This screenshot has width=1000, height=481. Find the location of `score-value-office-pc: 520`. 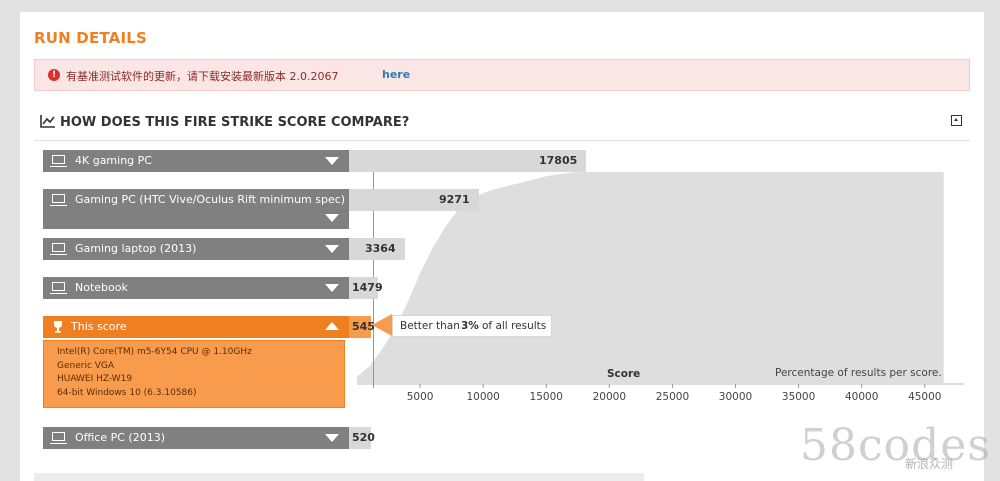

score-value-office-pc: 520 is located at coordinates (363, 437).